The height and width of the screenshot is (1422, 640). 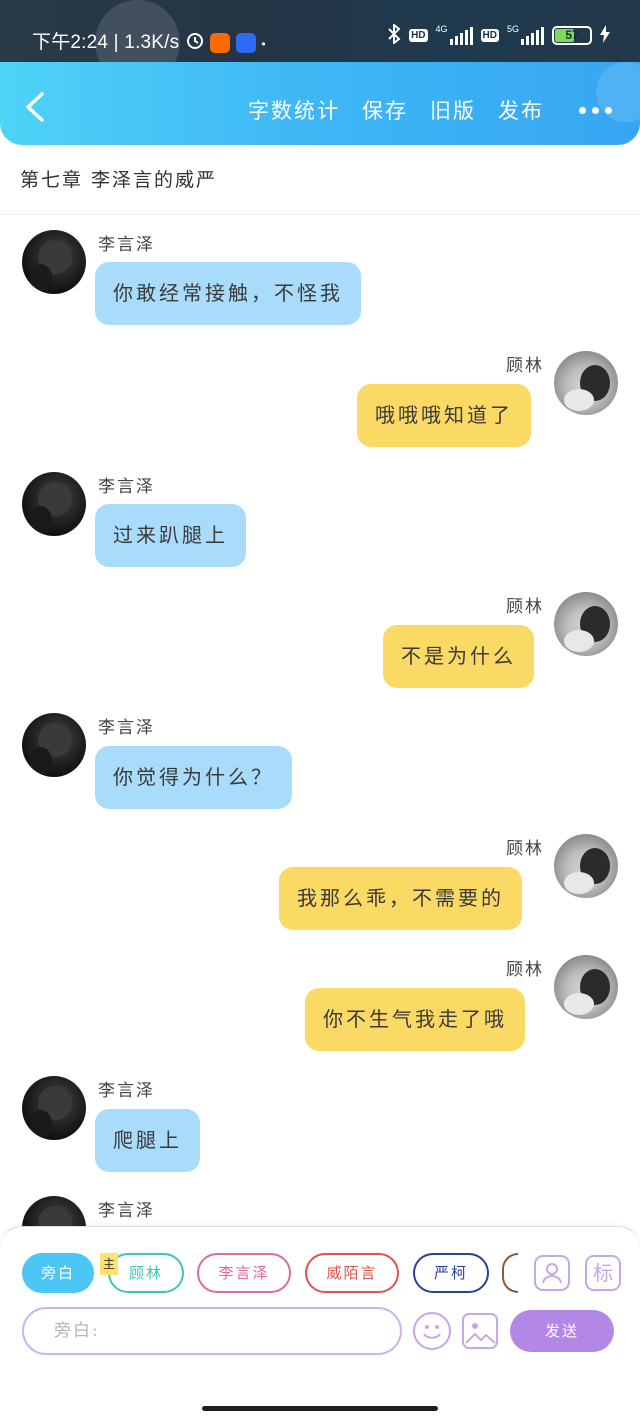 I want to click on signal-icon, so click(x=461, y=35).